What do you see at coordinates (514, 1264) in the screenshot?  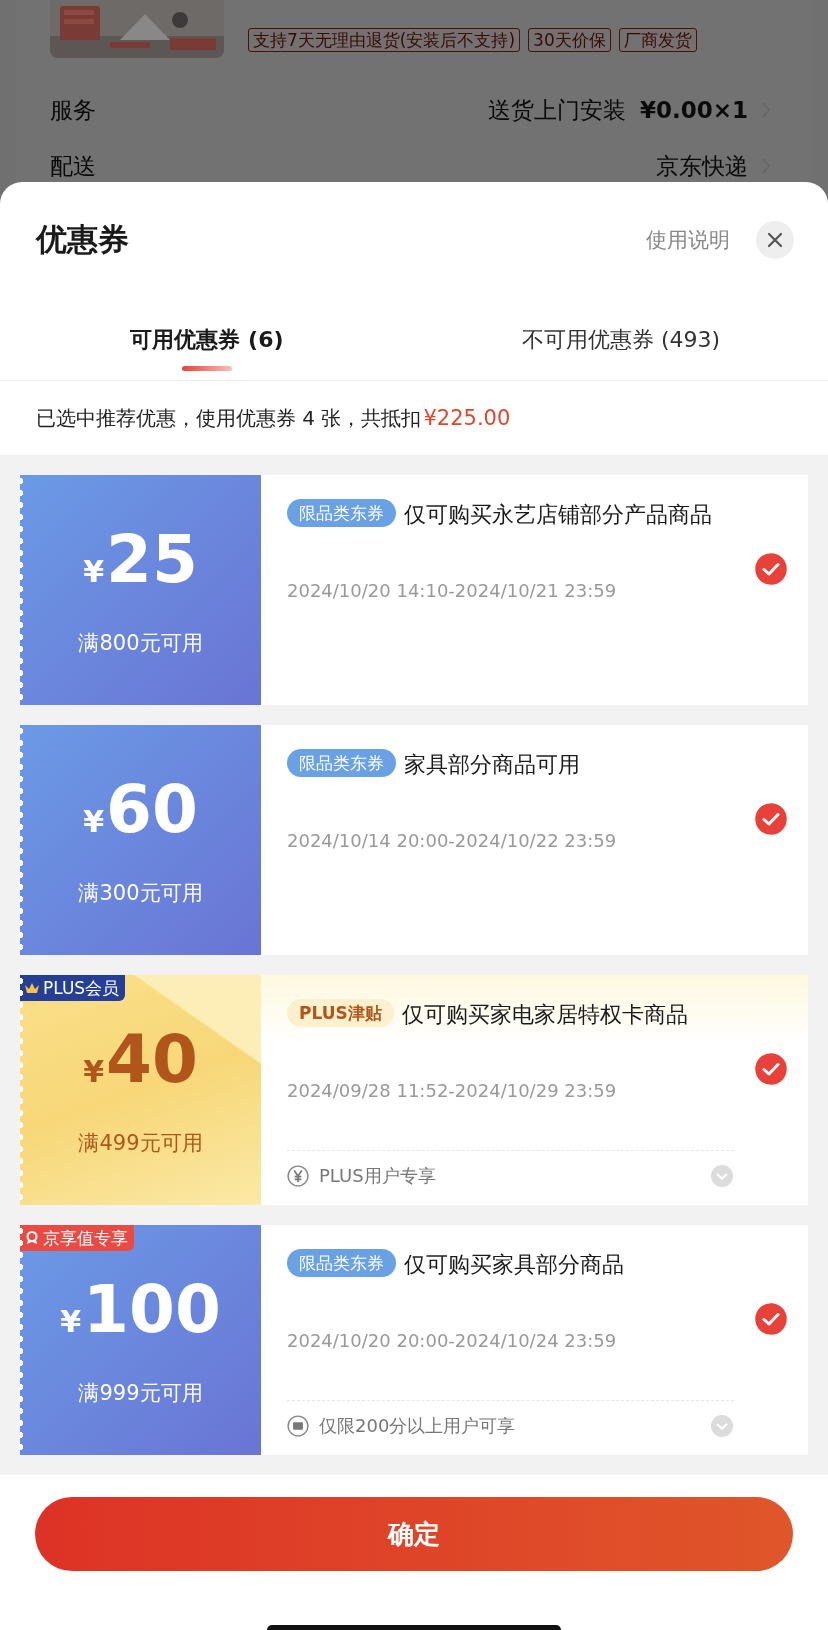 I see `coupon-description: 仅可购买家具部分商品` at bounding box center [514, 1264].